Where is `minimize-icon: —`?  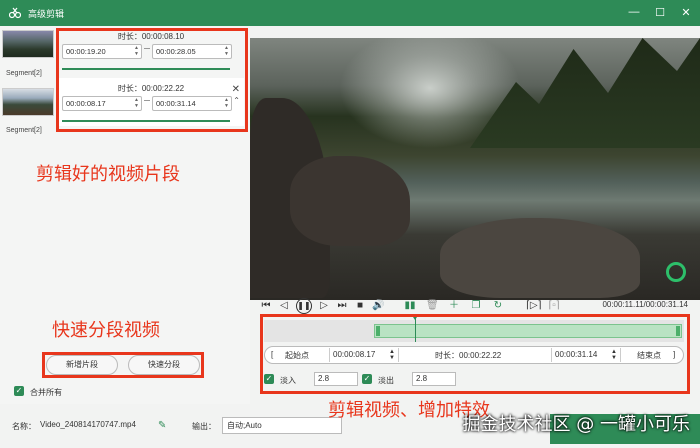
minimize-icon: — is located at coordinates (634, 12).